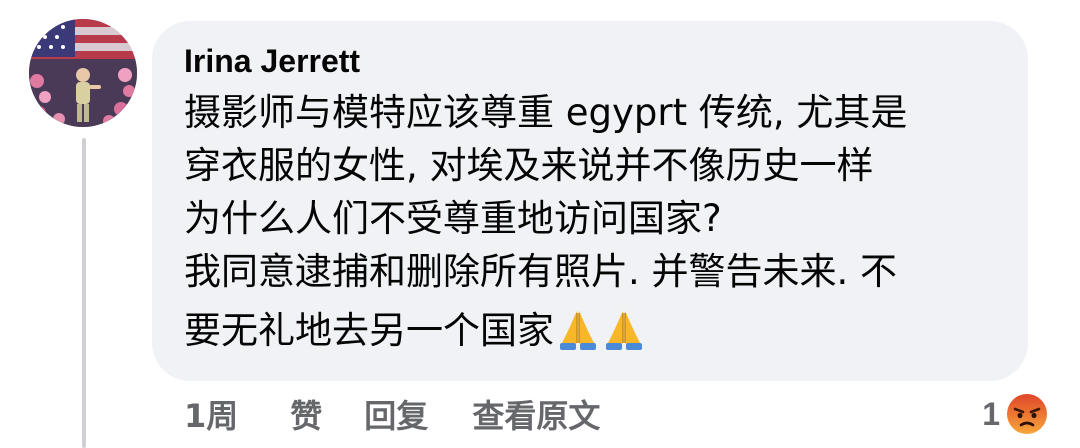 This screenshot has height=448, width=1080. I want to click on avatar-image, so click(83, 73).